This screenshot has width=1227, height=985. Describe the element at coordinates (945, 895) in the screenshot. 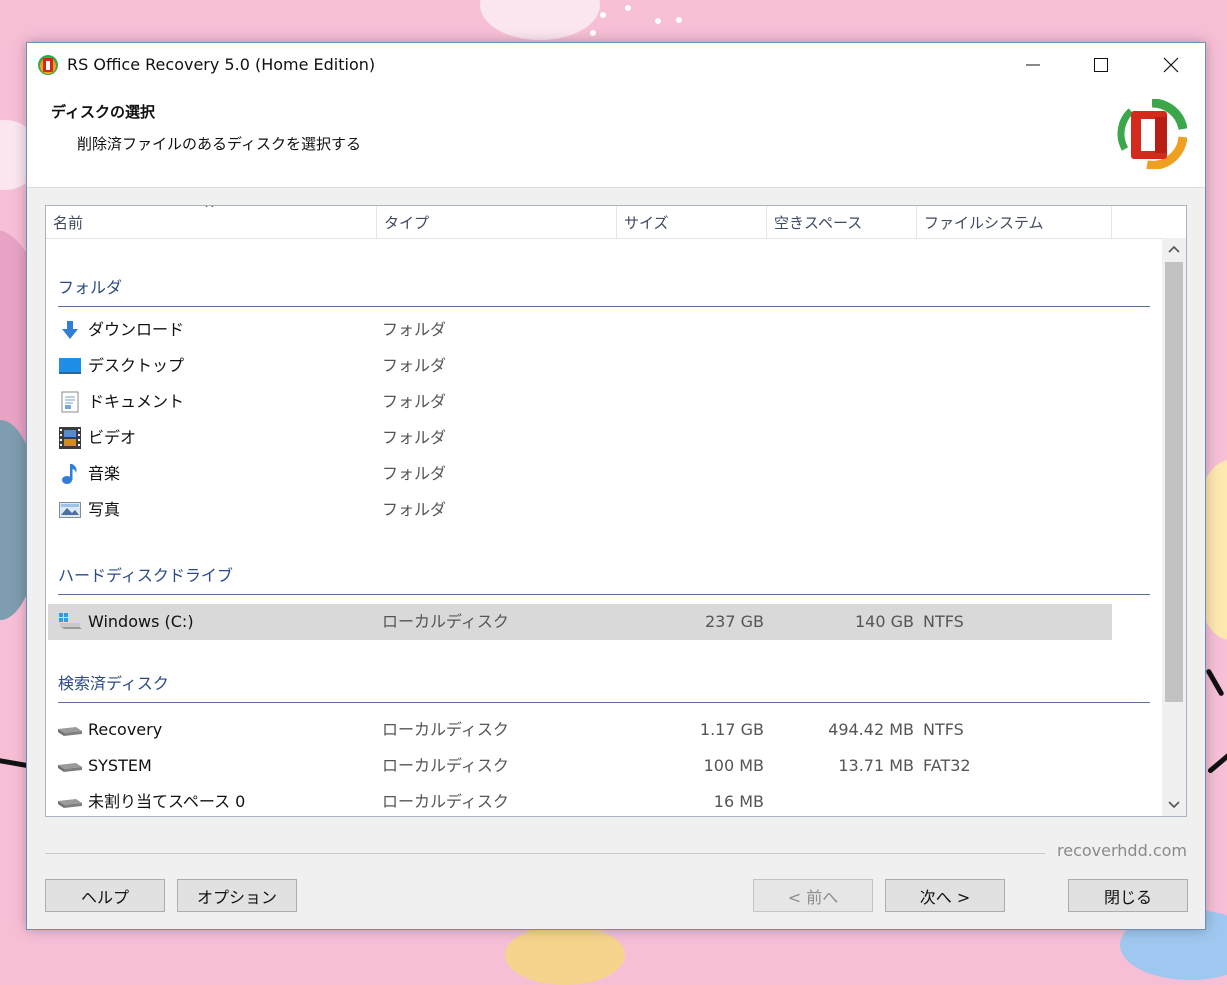

I see `next-button: 次へ >` at that location.